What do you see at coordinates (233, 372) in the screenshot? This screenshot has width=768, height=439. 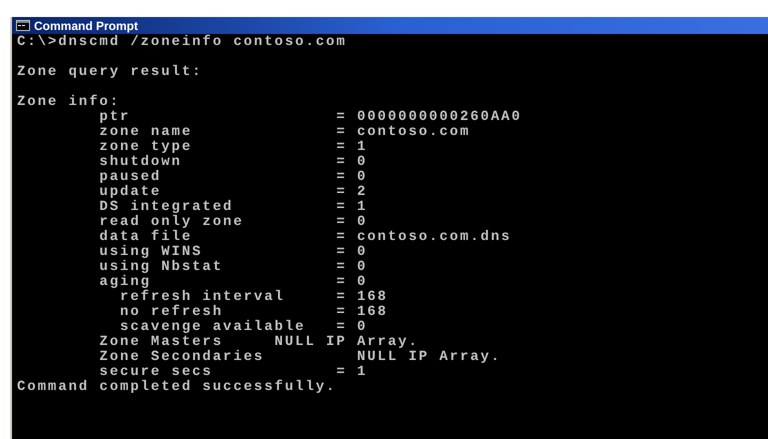 I see `console-line: secure secs = 1` at bounding box center [233, 372].